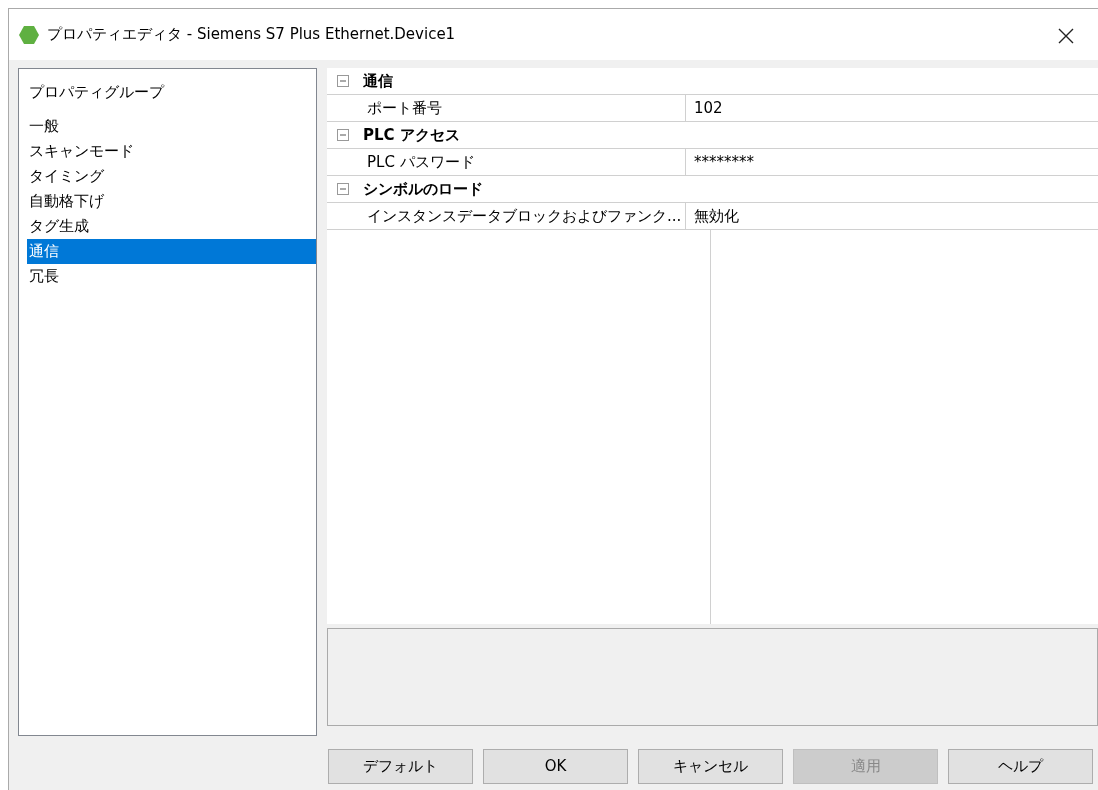  Describe the element at coordinates (710, 766) in the screenshot. I see `dialog-button: キャンセル` at that location.